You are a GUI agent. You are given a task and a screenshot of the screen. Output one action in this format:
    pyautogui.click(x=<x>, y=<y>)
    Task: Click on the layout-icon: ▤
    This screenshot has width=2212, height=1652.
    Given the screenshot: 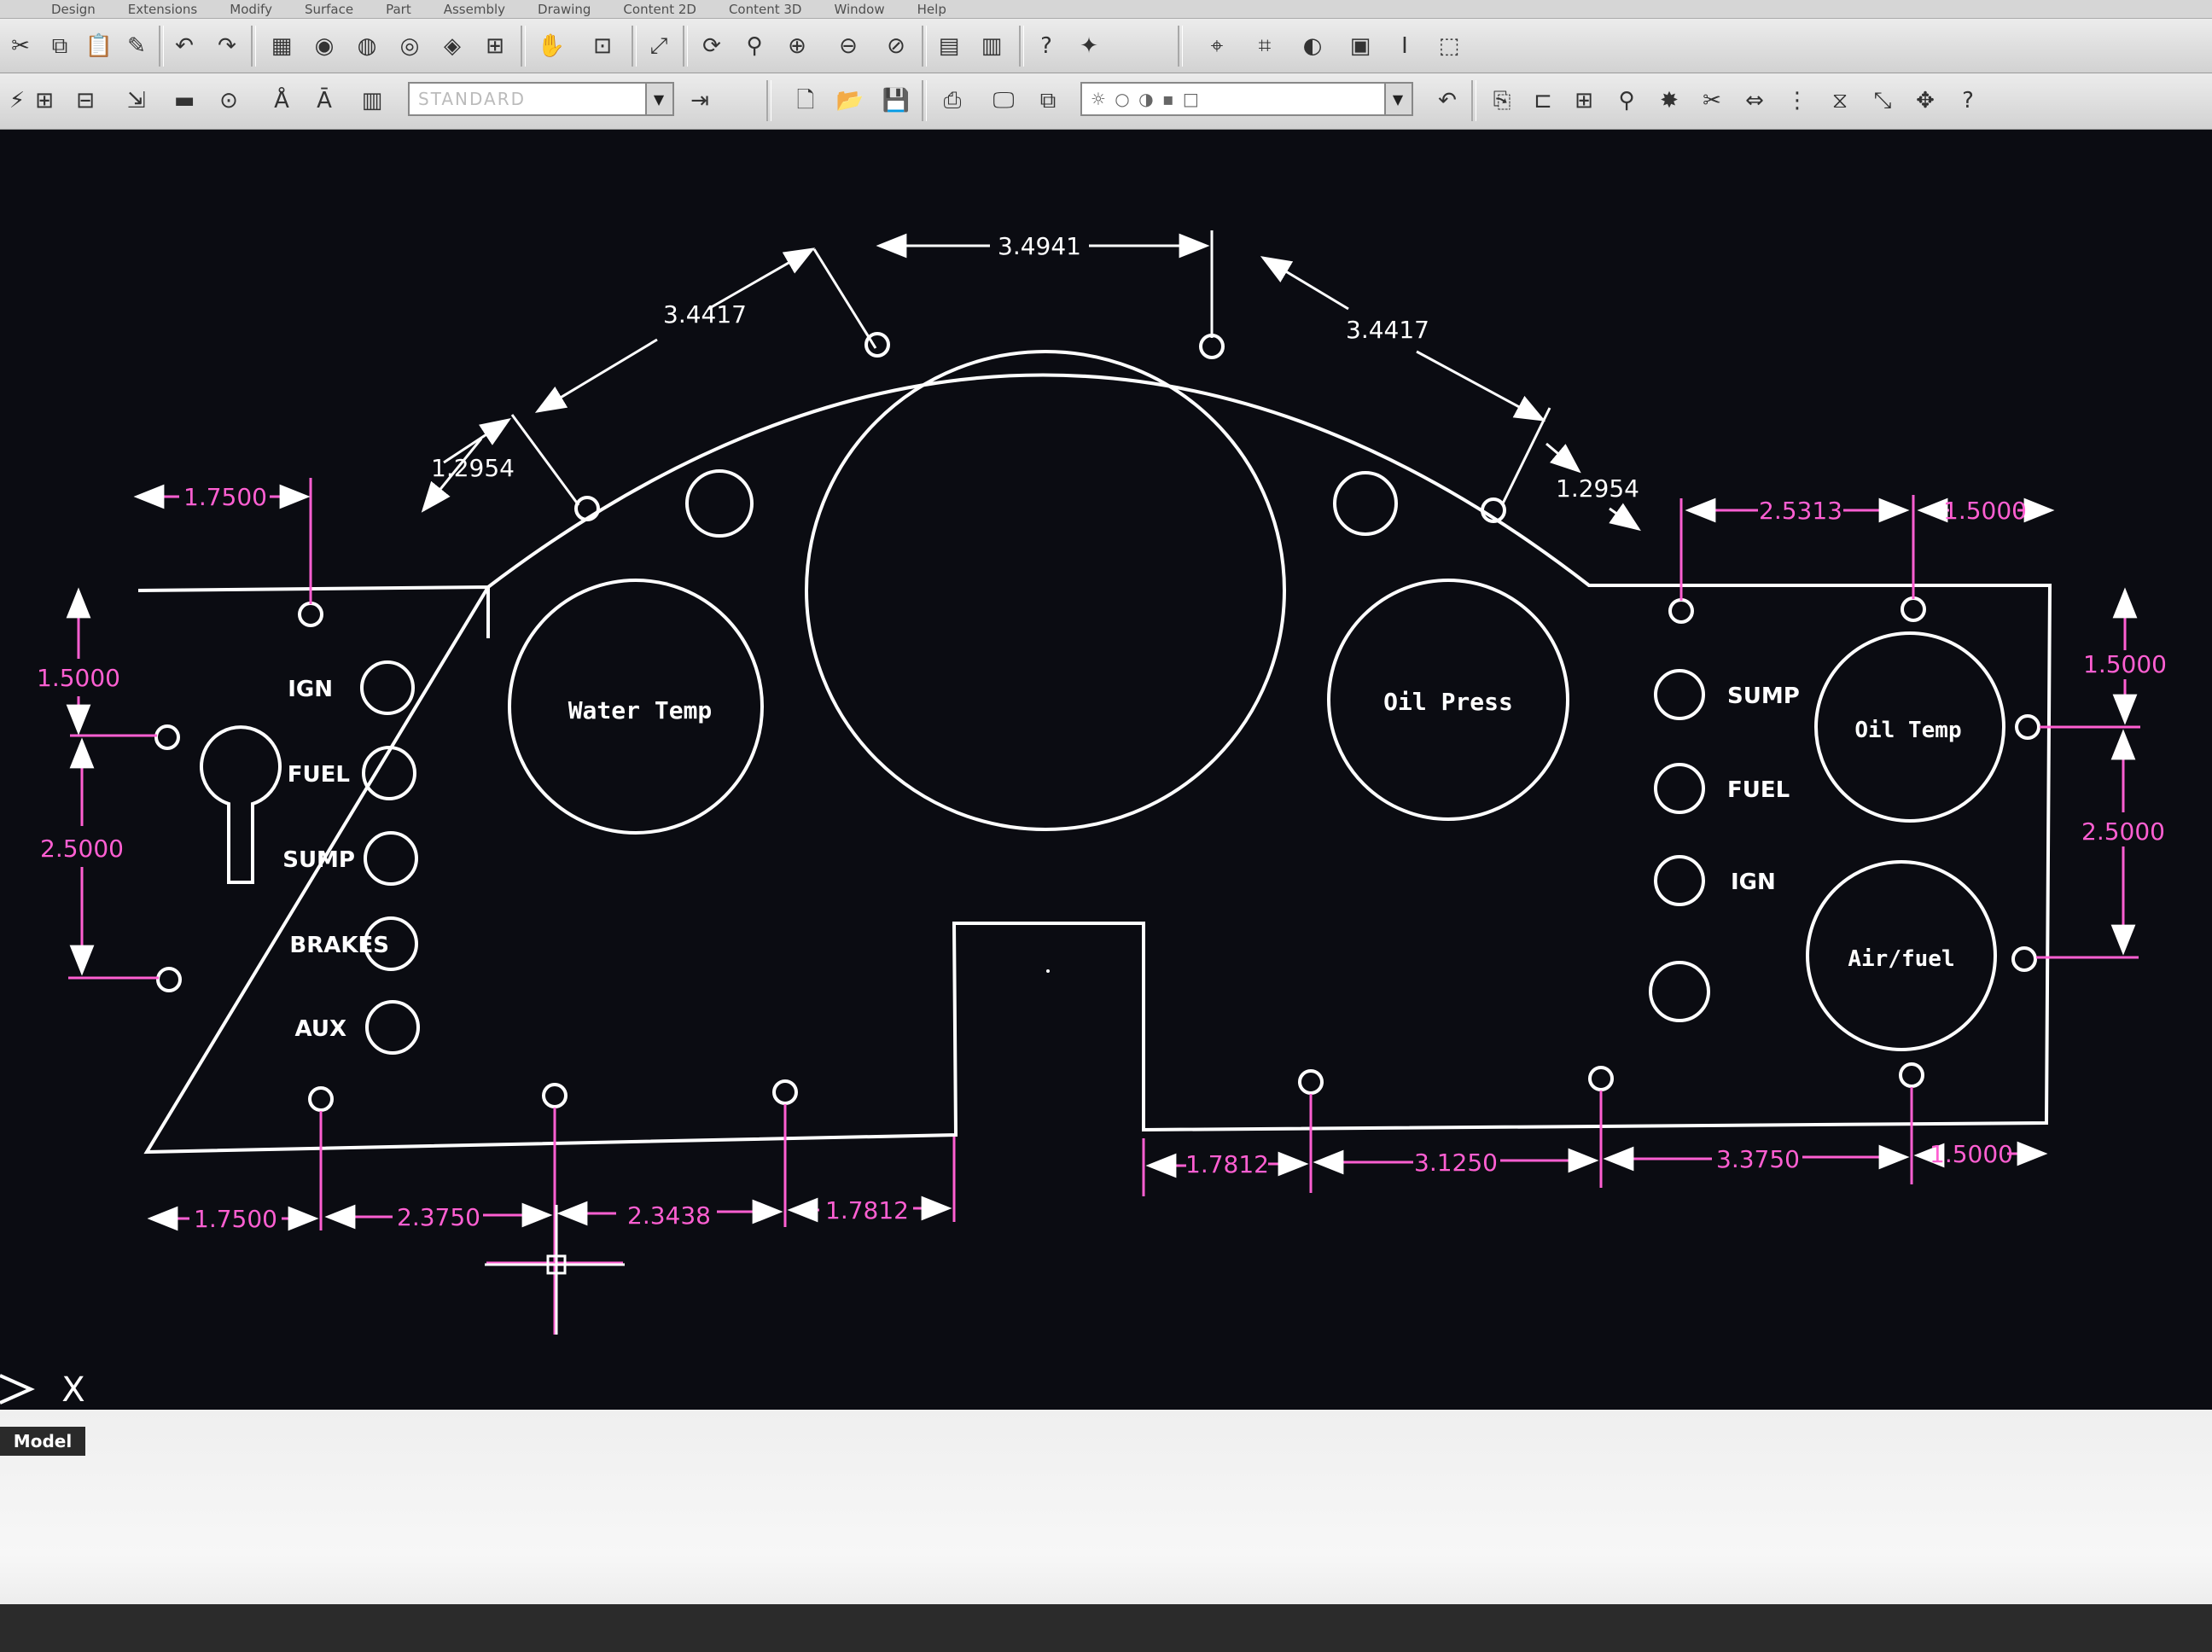 What is the action you would take?
    pyautogui.click(x=949, y=46)
    